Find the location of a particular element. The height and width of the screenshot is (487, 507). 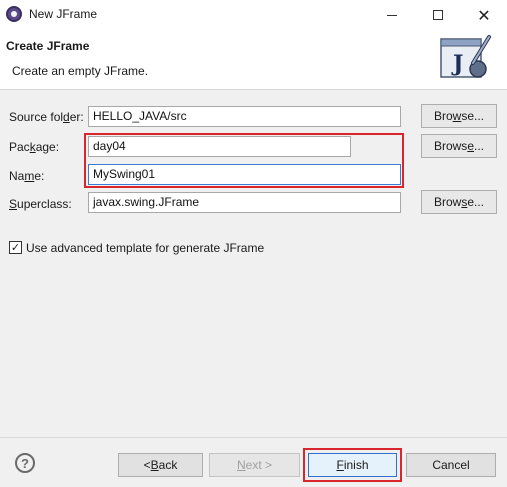

package-input: day04 is located at coordinates (219, 146).